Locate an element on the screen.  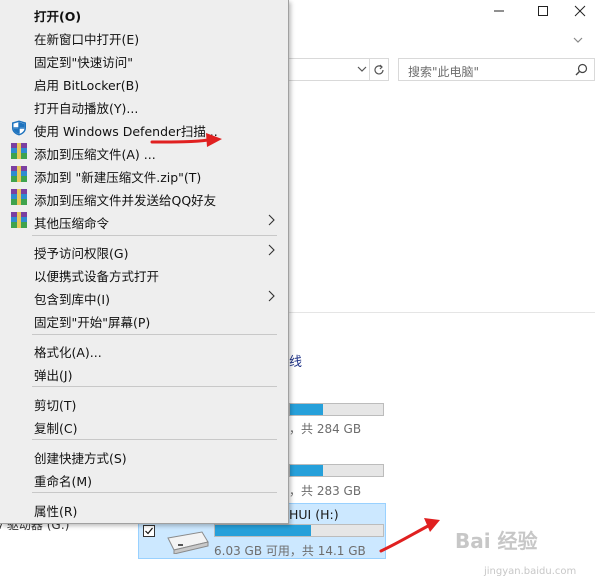
menu-item-label: 添加到压缩文件并发送给QQ好友 is located at coordinates (125, 200).